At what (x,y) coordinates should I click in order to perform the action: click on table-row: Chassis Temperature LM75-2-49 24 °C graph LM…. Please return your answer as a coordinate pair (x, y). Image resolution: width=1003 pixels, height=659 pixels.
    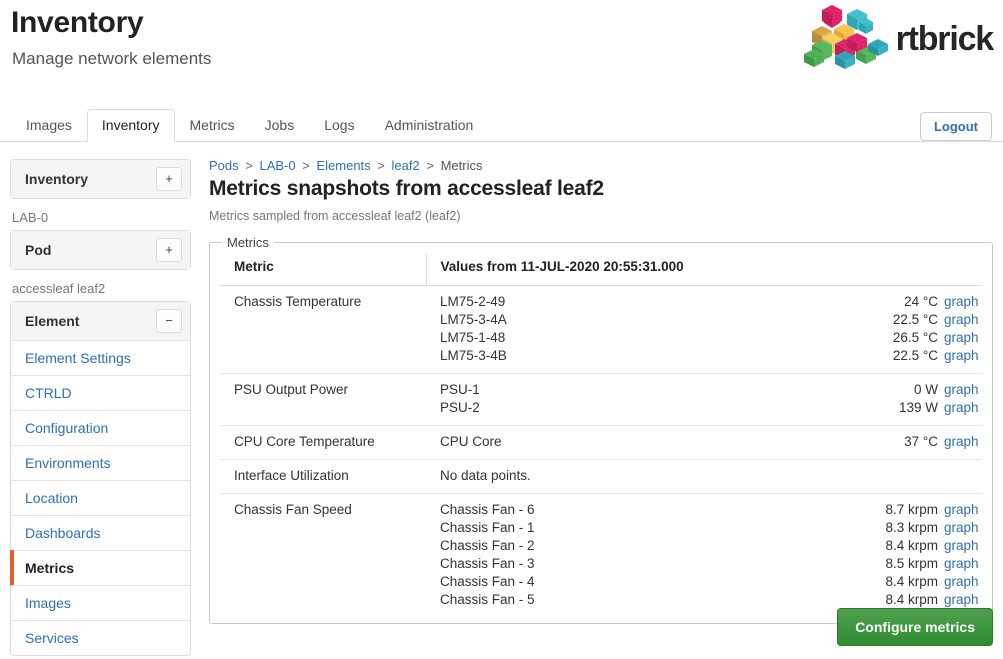
    Looking at the image, I should click on (601, 329).